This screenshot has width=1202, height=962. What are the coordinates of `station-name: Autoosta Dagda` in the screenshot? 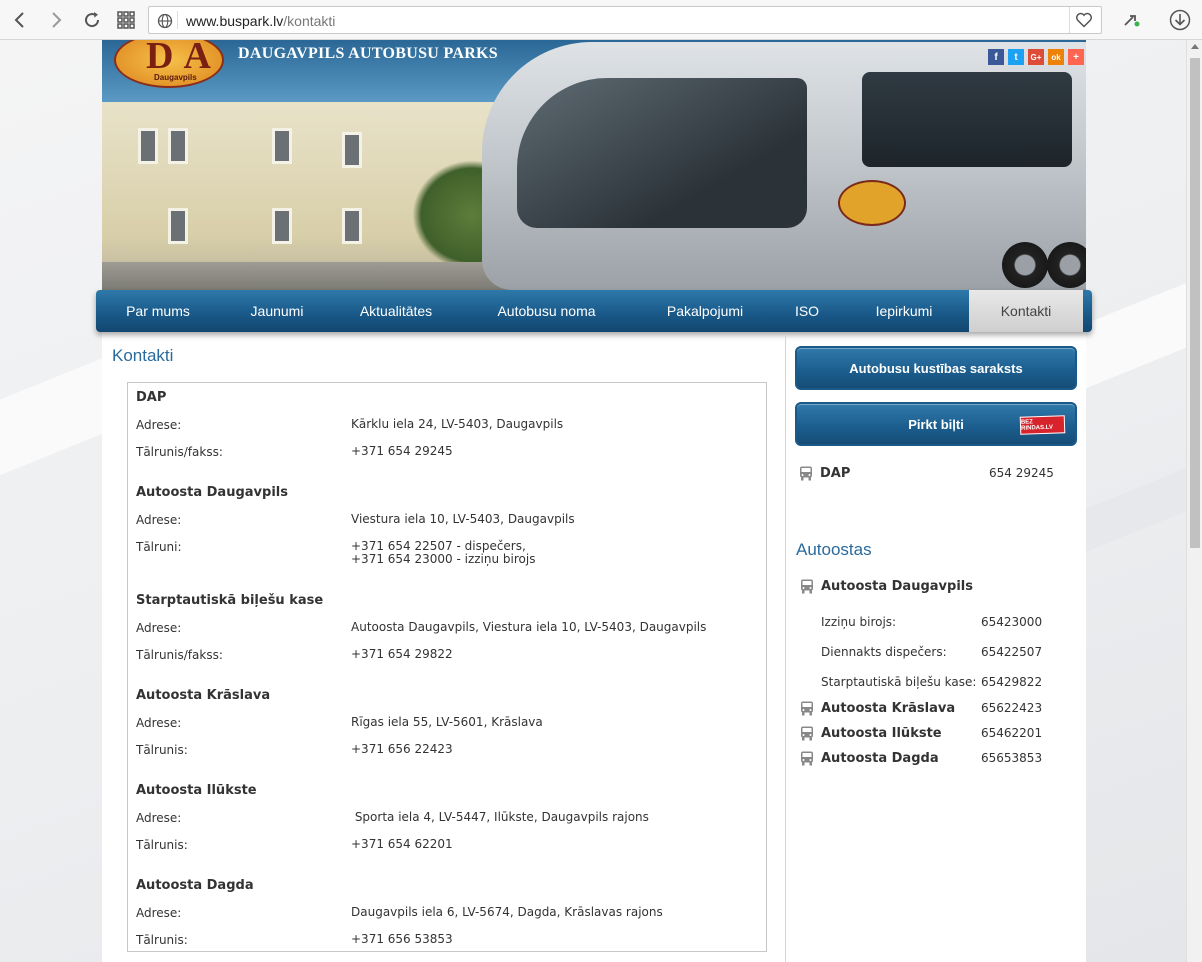 It's located at (880, 758).